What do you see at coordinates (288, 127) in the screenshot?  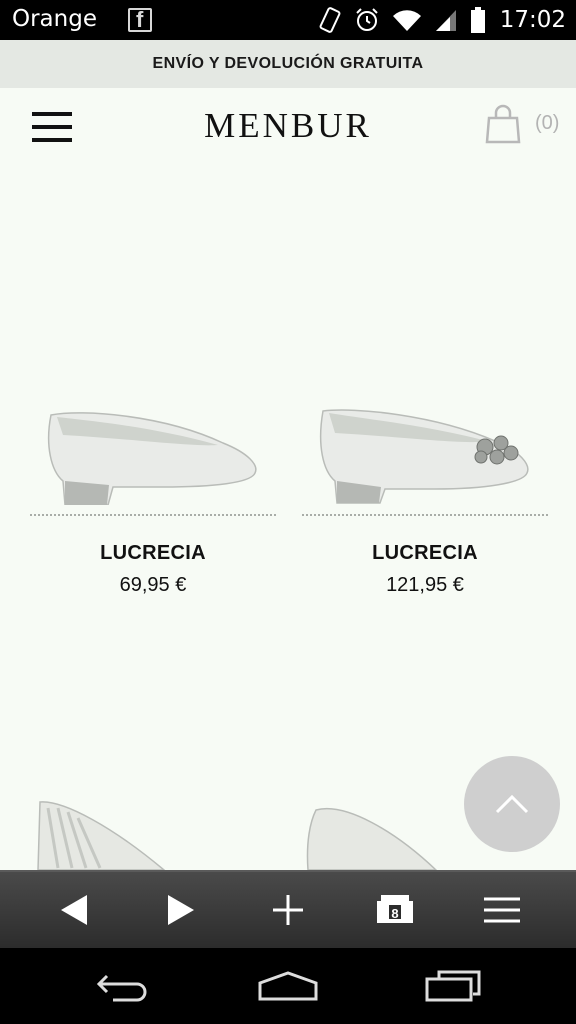 I see `site-header: MENBUR (0)` at bounding box center [288, 127].